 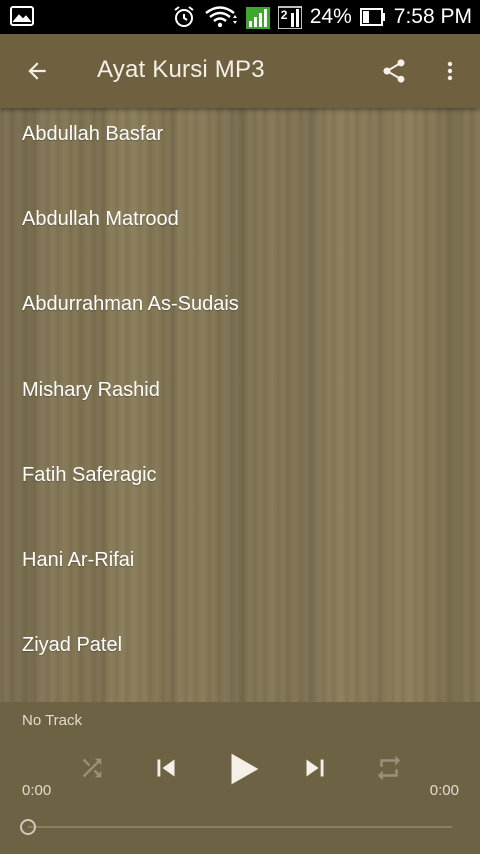 I want to click on skip-previous-icon, so click(x=166, y=768).